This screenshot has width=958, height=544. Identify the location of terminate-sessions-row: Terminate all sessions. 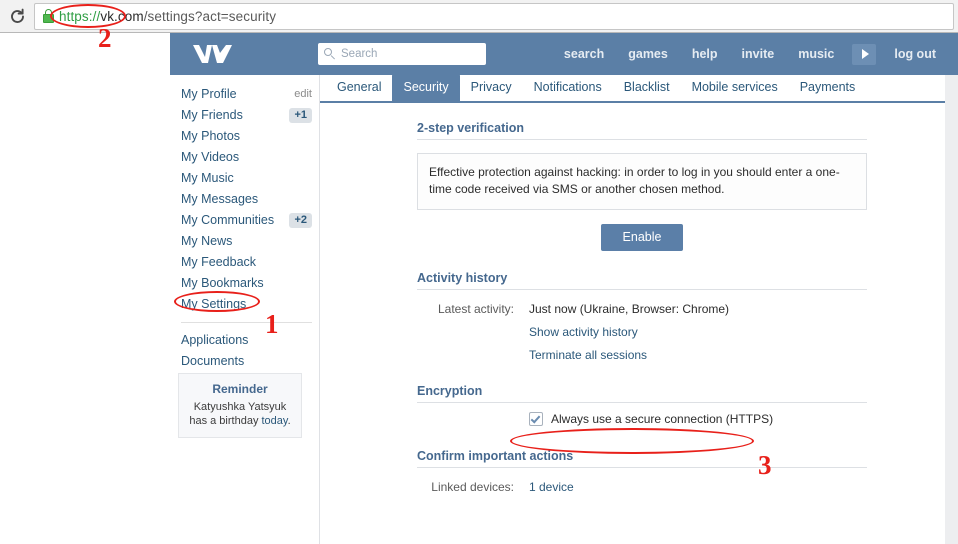
(642, 355).